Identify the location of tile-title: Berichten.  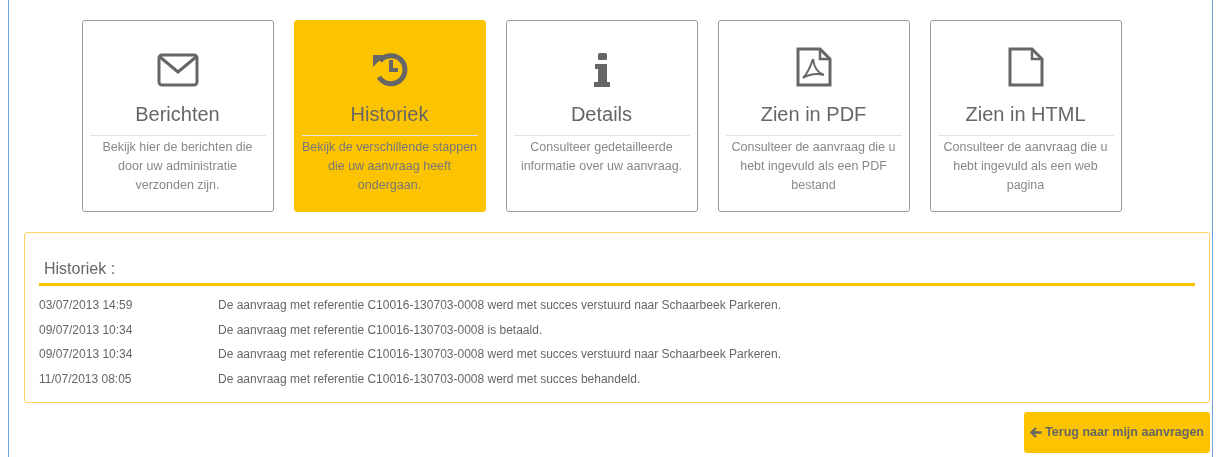
(177, 114).